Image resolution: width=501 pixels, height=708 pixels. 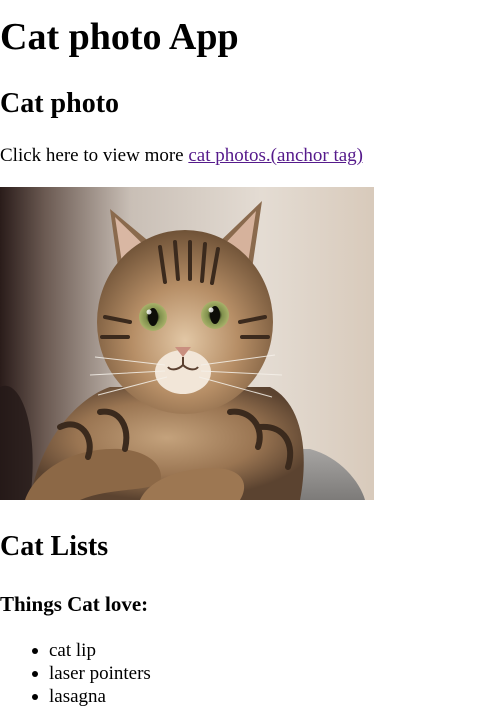 I want to click on list-item: laser pointers, so click(x=91, y=673).